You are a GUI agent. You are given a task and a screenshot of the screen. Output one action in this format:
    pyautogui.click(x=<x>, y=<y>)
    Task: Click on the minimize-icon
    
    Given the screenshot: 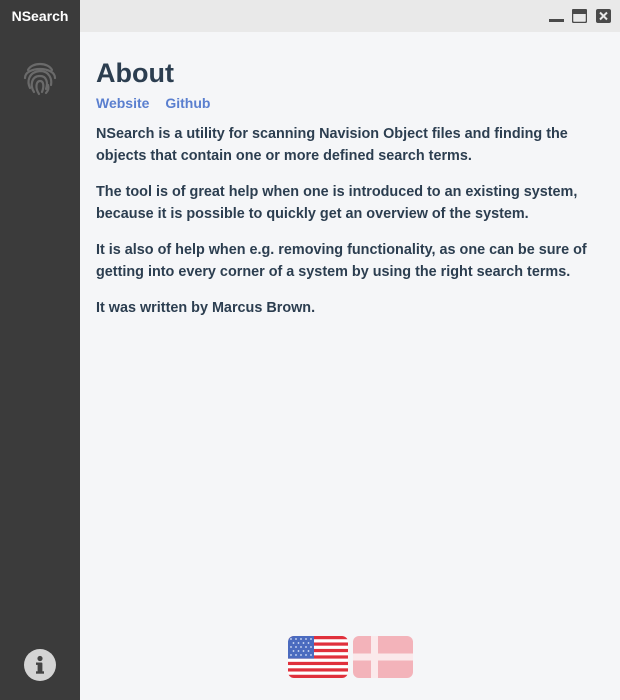 What is the action you would take?
    pyautogui.click(x=556, y=16)
    